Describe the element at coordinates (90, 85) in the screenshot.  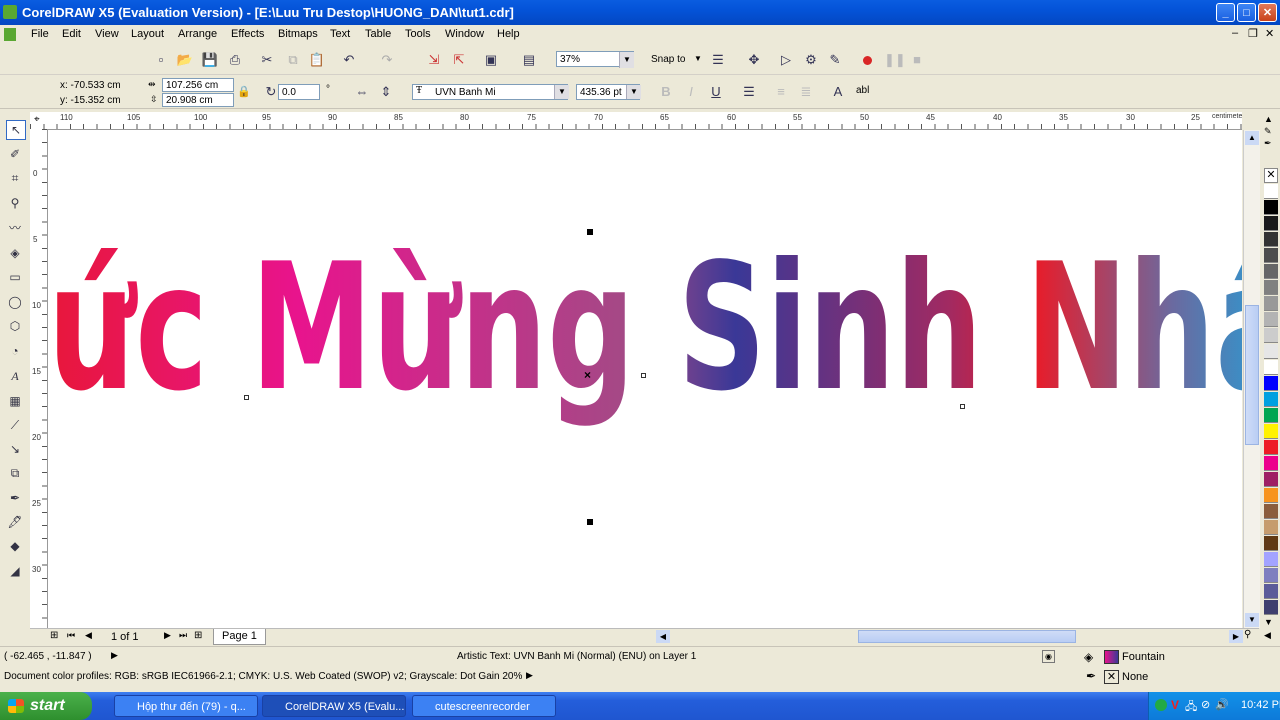
I see `x-position-field: x: -70.533 cm` at that location.